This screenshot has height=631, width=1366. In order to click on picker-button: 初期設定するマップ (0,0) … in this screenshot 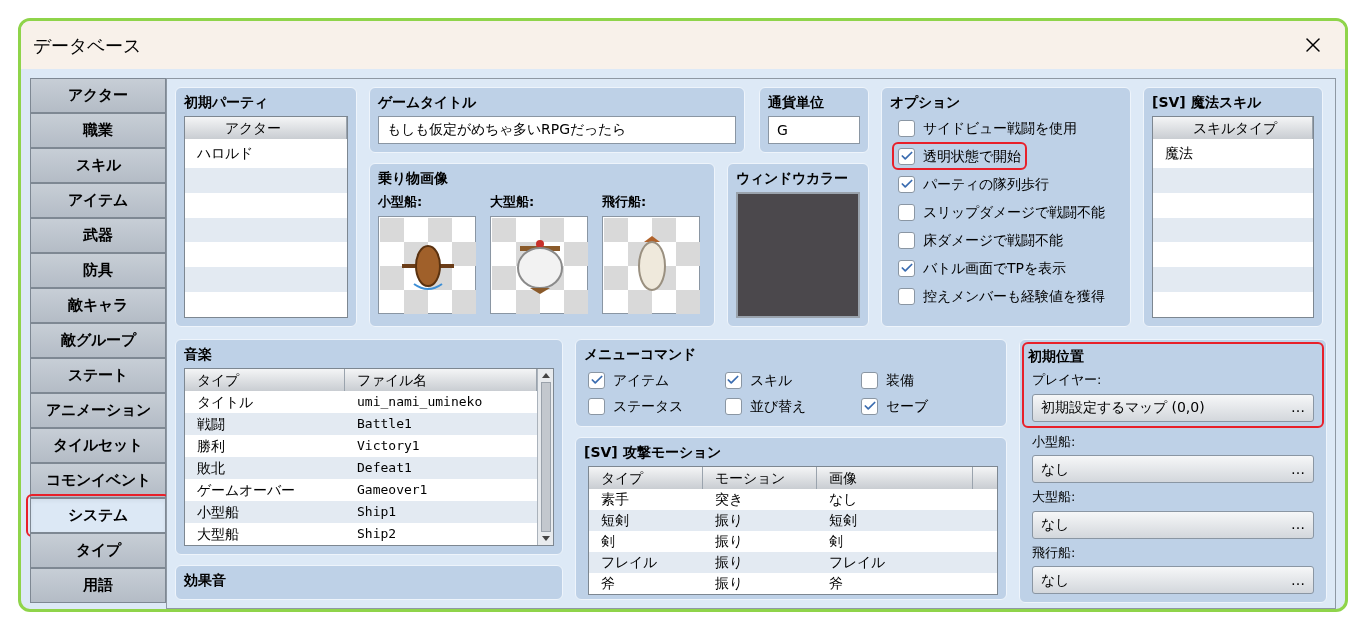, I will do `click(1173, 407)`.